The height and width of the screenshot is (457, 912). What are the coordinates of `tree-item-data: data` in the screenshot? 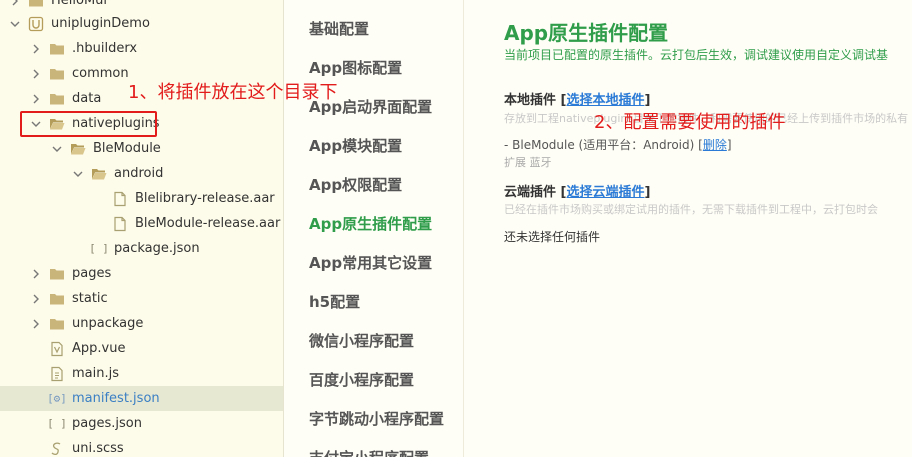 It's located at (141, 98).